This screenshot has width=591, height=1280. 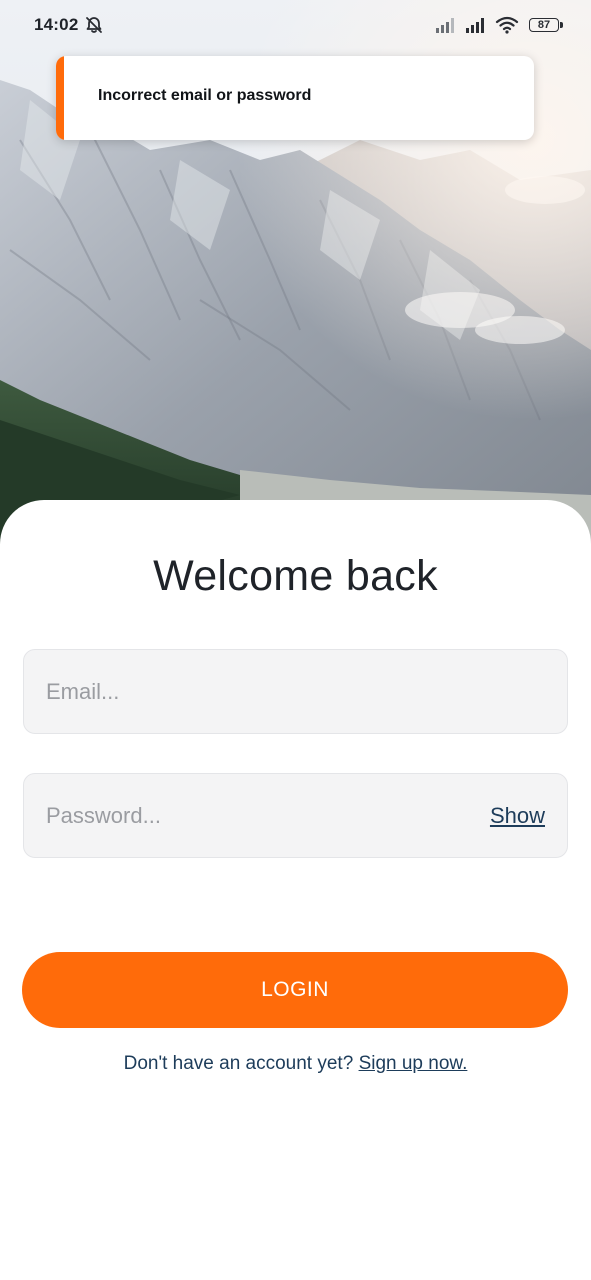 I want to click on wifi-icon, so click(x=507, y=25).